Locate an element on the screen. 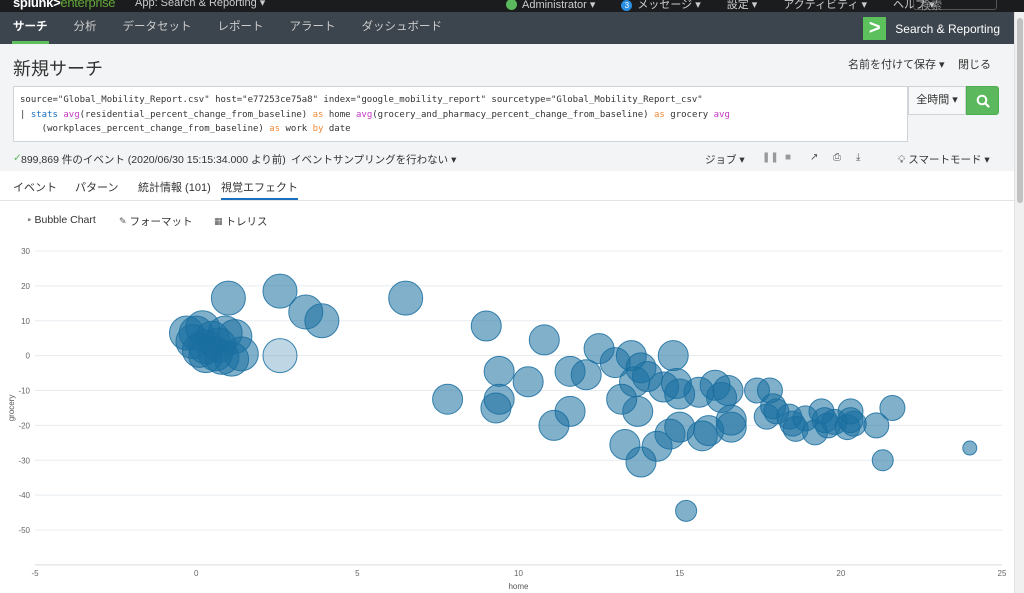 The width and height of the screenshot is (1024, 593). nav-alerts: アラート is located at coordinates (313, 28).